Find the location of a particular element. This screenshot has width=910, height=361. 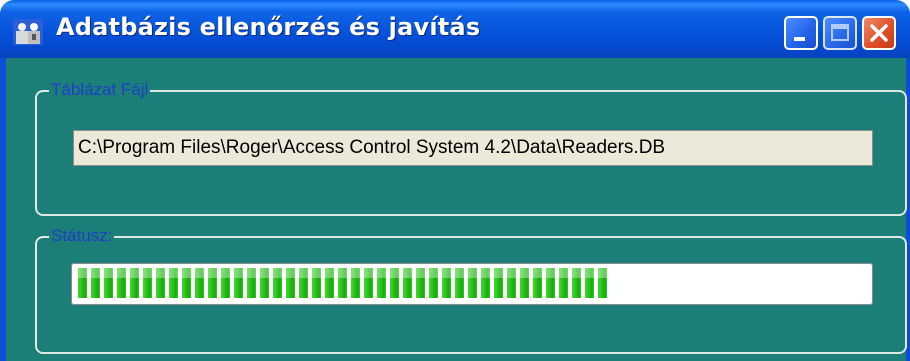

progress-bar is located at coordinates (472, 284).